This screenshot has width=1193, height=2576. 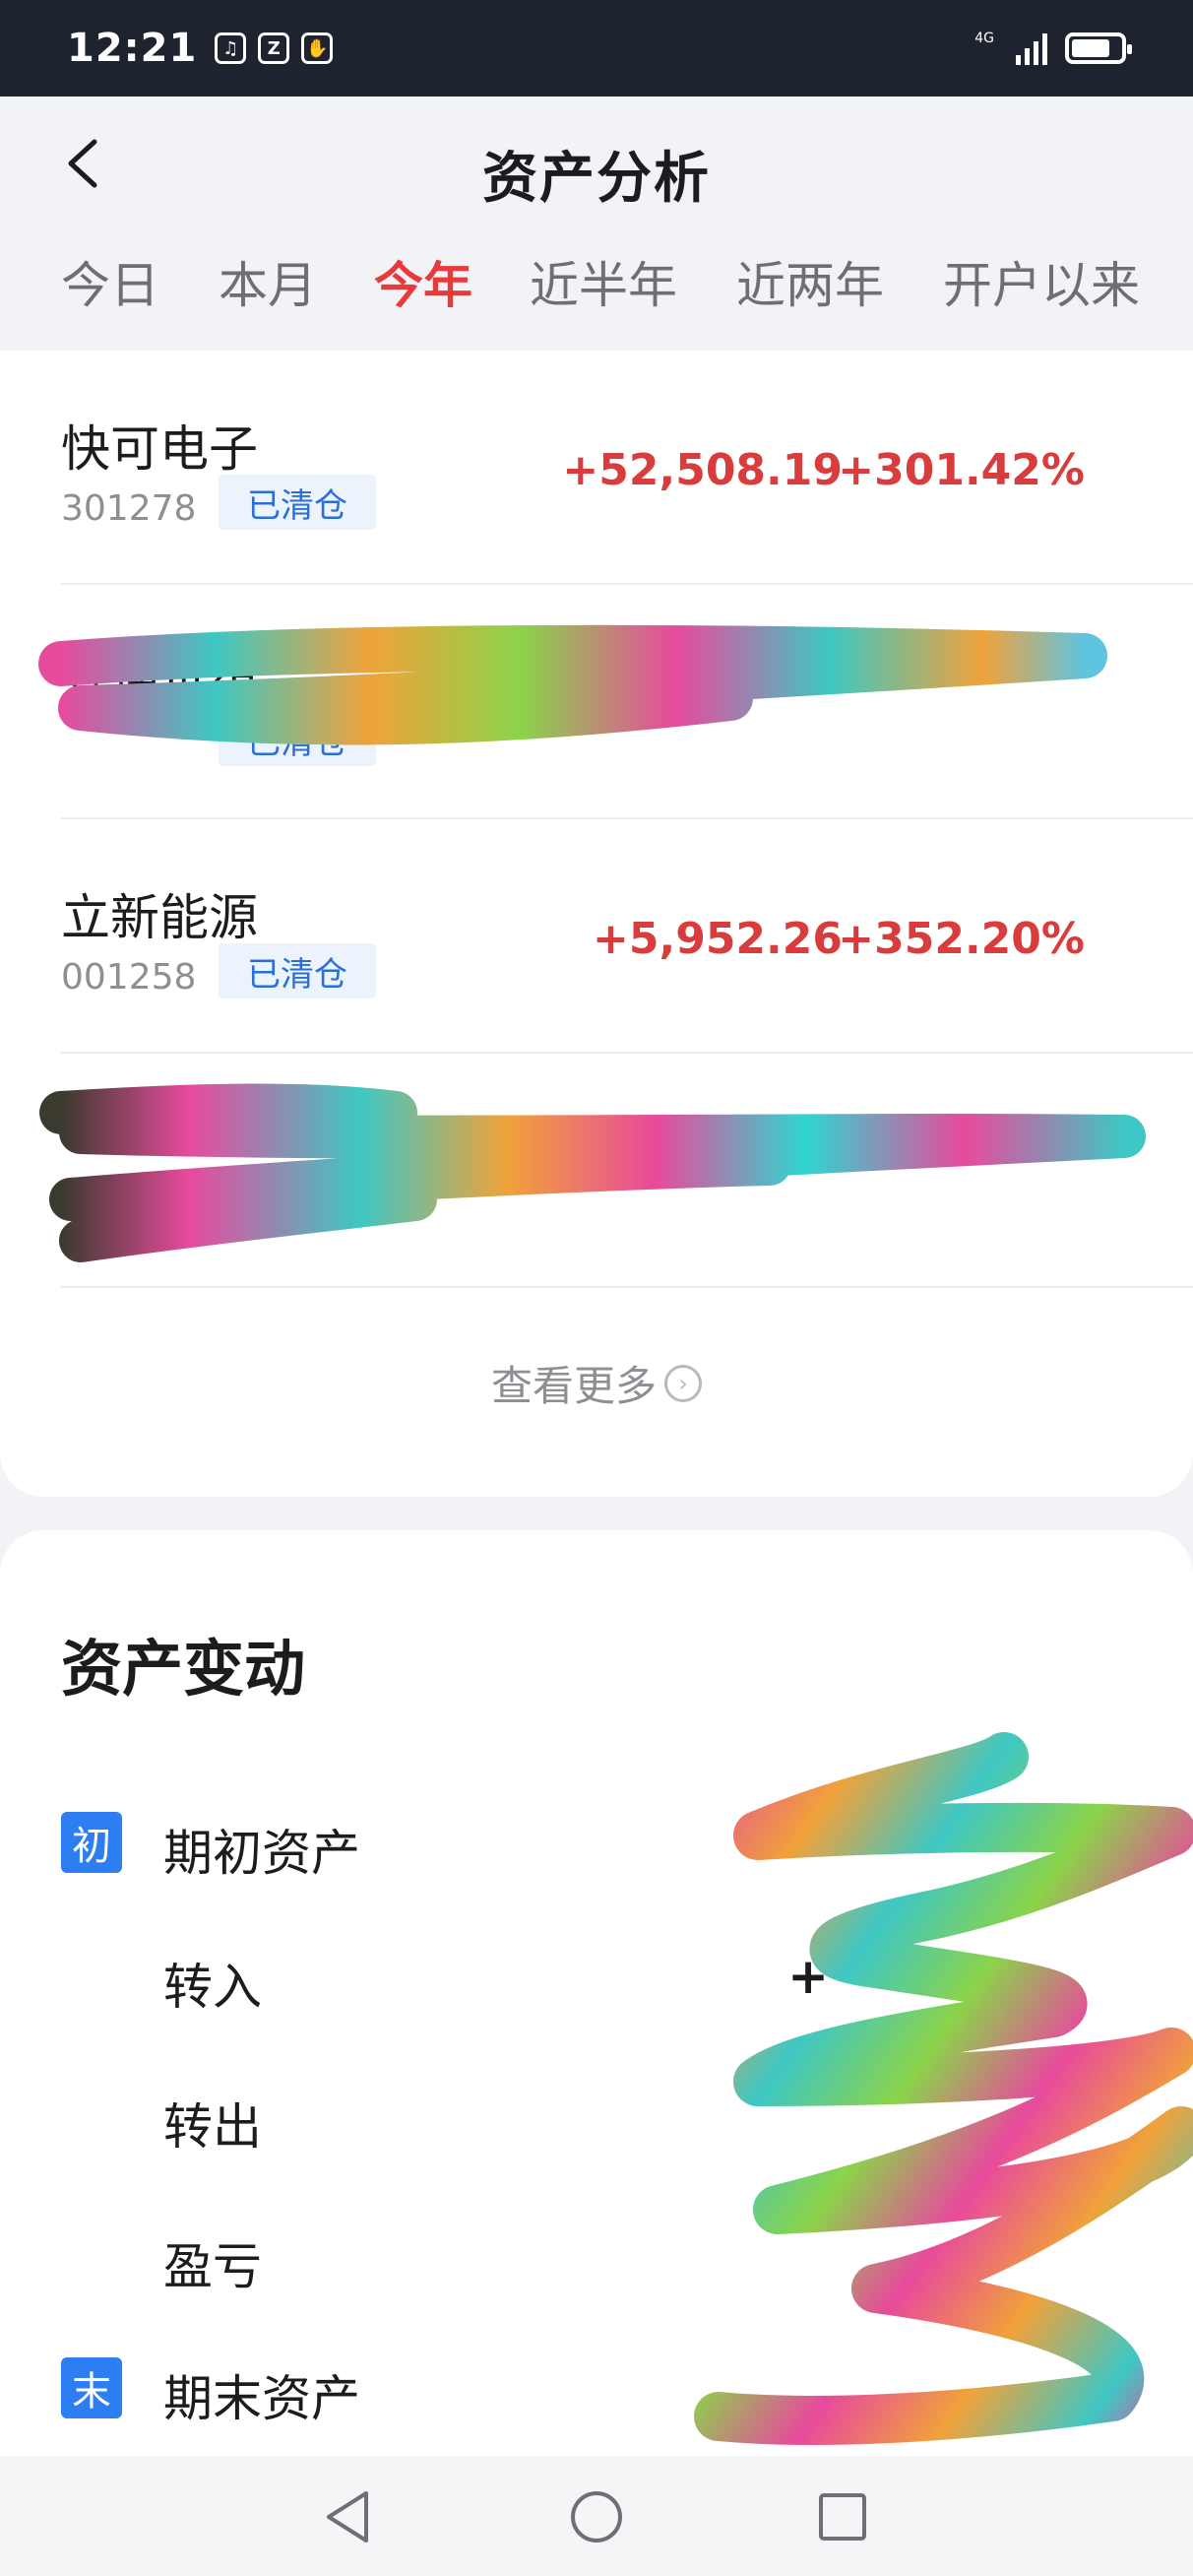 I want to click on status-bar: 12:21 ♫ Z ✋ 4G, so click(x=596, y=48).